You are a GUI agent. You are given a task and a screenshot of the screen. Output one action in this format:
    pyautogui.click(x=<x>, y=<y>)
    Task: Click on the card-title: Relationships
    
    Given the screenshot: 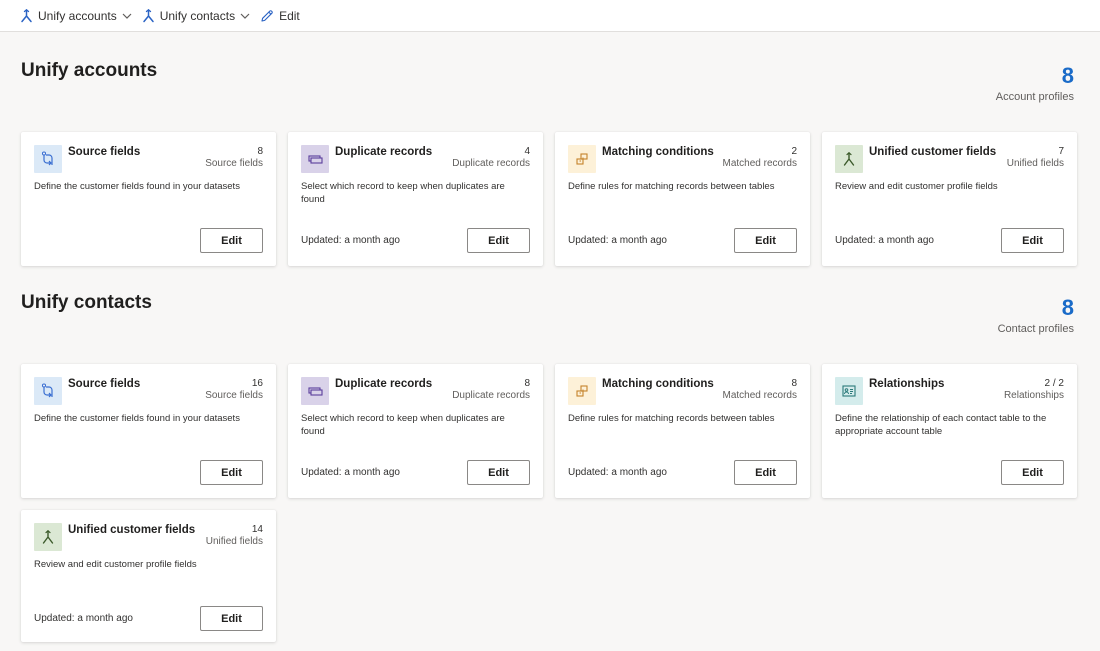 What is the action you would take?
    pyautogui.click(x=907, y=384)
    